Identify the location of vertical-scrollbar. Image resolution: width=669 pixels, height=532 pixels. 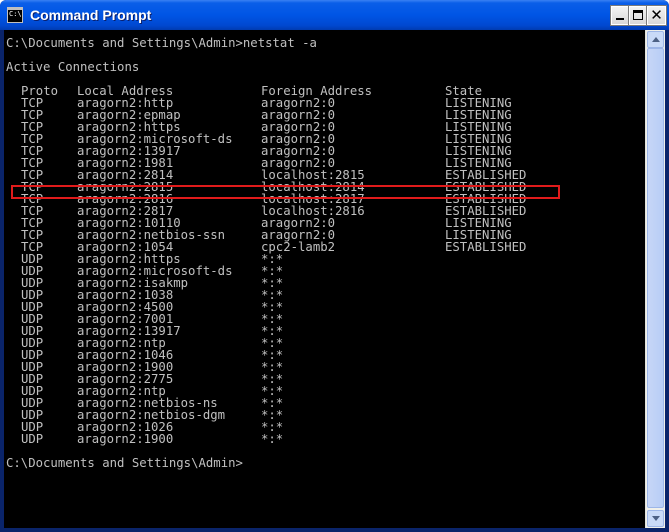
(655, 279).